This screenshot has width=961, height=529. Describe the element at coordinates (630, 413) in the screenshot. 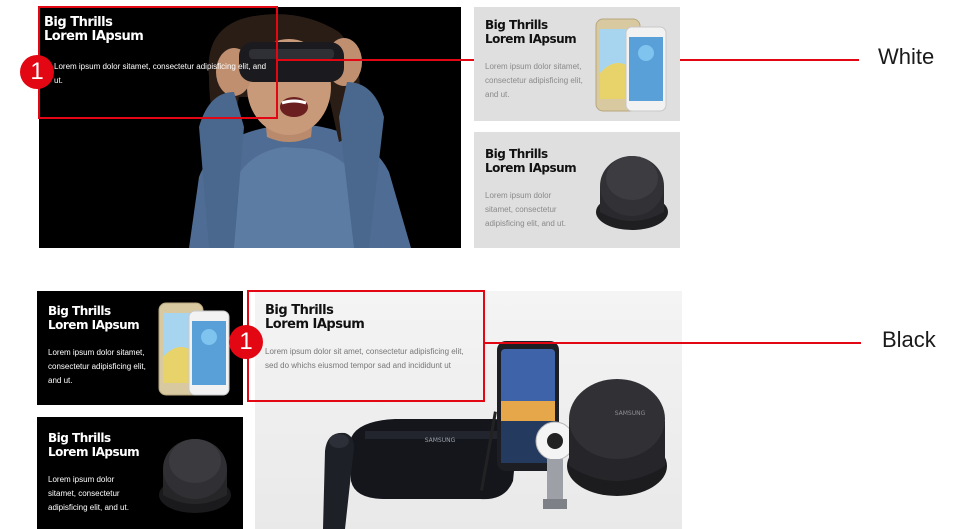

I see `dock-brand-text: SAMSUNG` at that location.